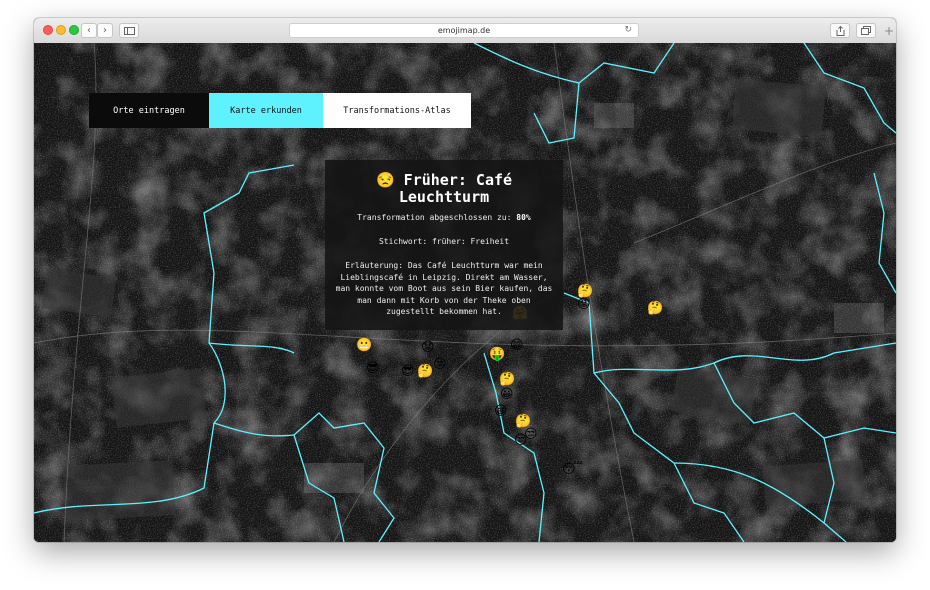 The image size is (930, 590). Describe the element at coordinates (584, 304) in the screenshot. I see `map-marker: 😡` at that location.